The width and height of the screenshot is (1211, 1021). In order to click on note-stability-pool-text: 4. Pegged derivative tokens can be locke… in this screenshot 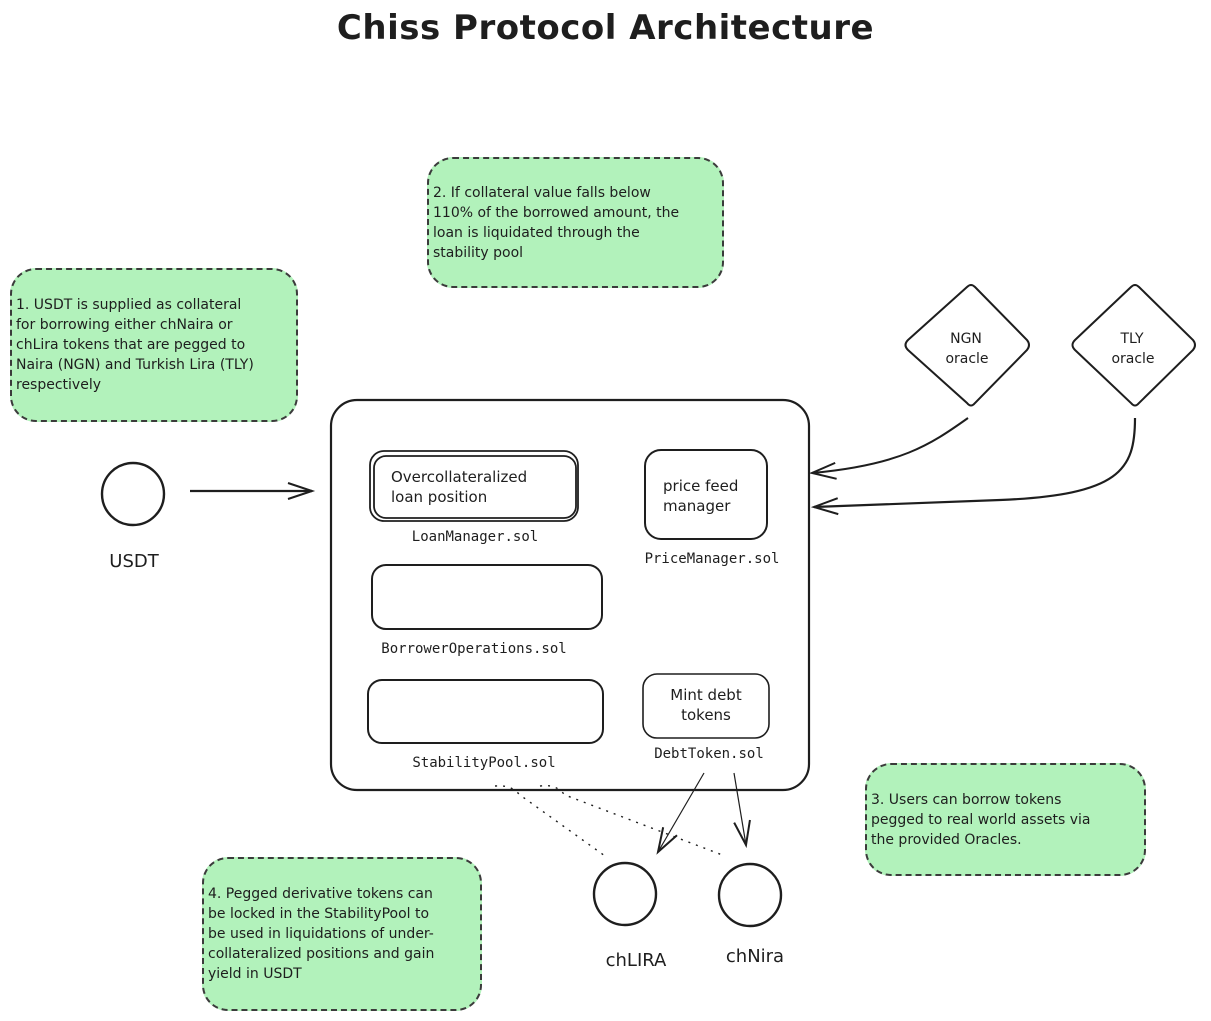, I will do `click(321, 934)`.